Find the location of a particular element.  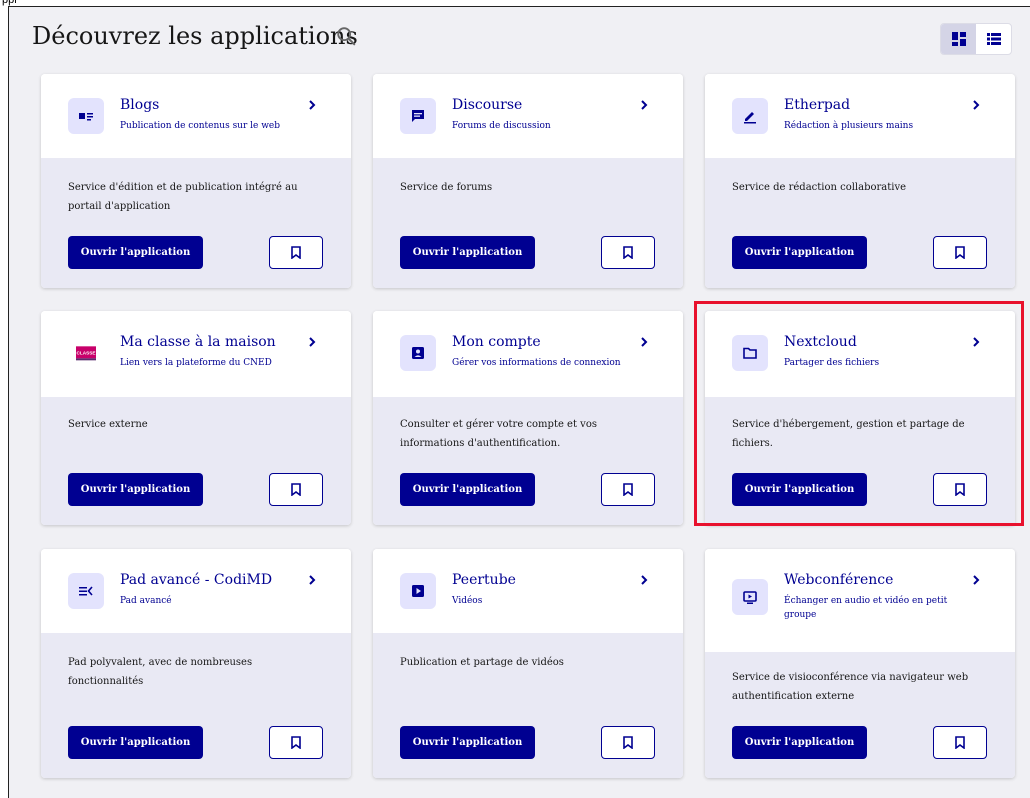

card-header: Pad avancé - CodiMD Pad avancé is located at coordinates (196, 591).